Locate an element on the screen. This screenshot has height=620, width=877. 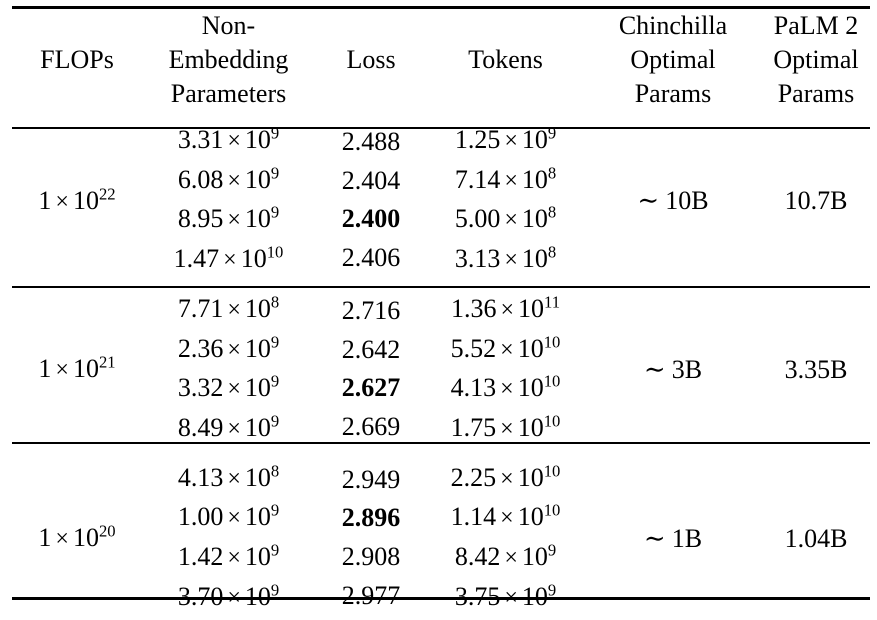
flops-value: 1 × 1022 is located at coordinates (76, 200).